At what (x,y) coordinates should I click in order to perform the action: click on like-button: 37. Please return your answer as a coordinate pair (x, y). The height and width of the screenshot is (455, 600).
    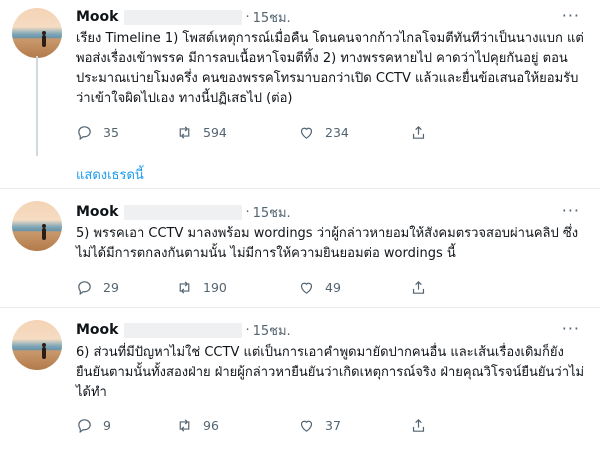
    Looking at the image, I should click on (319, 425).